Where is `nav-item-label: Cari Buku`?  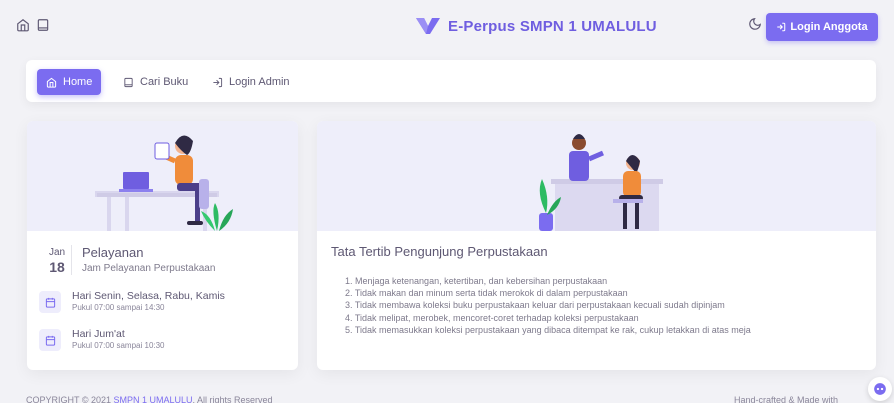 nav-item-label: Cari Buku is located at coordinates (164, 82).